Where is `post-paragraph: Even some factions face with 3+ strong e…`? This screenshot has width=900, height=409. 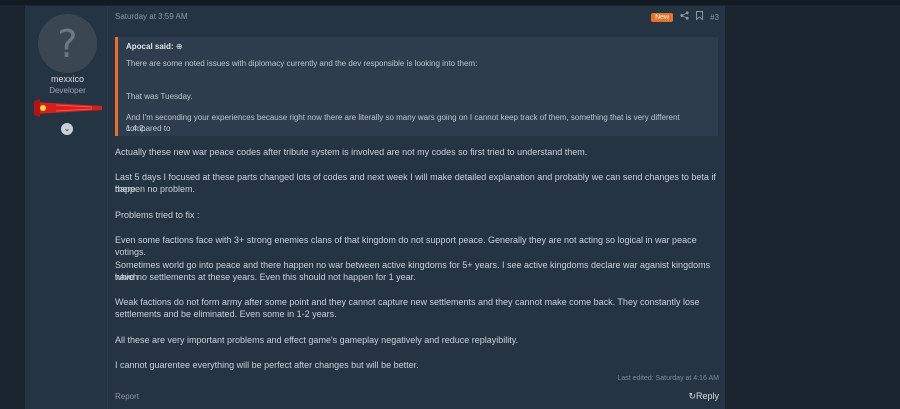 post-paragraph: Even some factions face with 3+ strong e… is located at coordinates (406, 246).